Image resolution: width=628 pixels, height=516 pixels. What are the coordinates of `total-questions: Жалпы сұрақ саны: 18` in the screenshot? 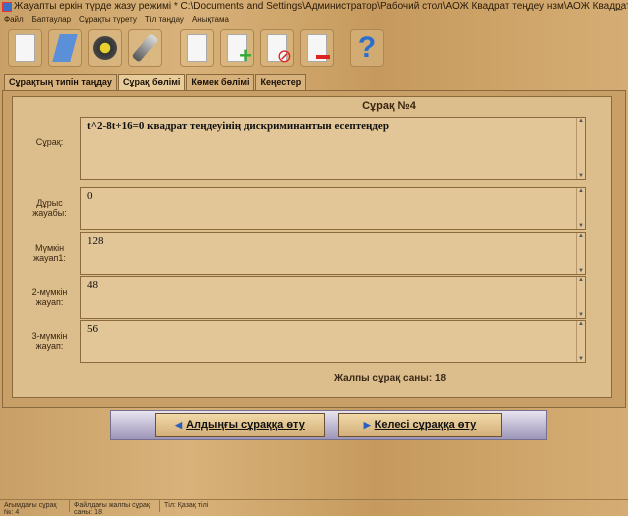 It's located at (390, 378).